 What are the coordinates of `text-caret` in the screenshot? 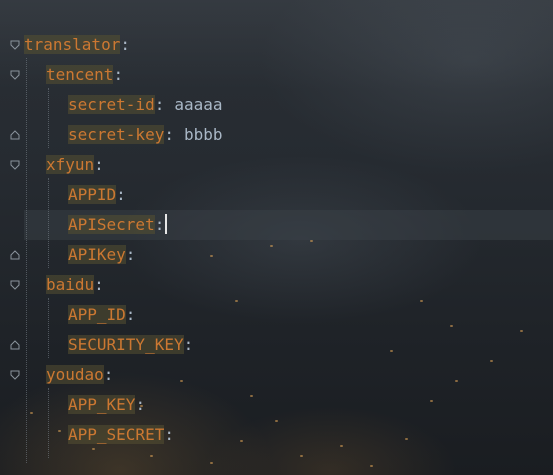 It's located at (166, 224).